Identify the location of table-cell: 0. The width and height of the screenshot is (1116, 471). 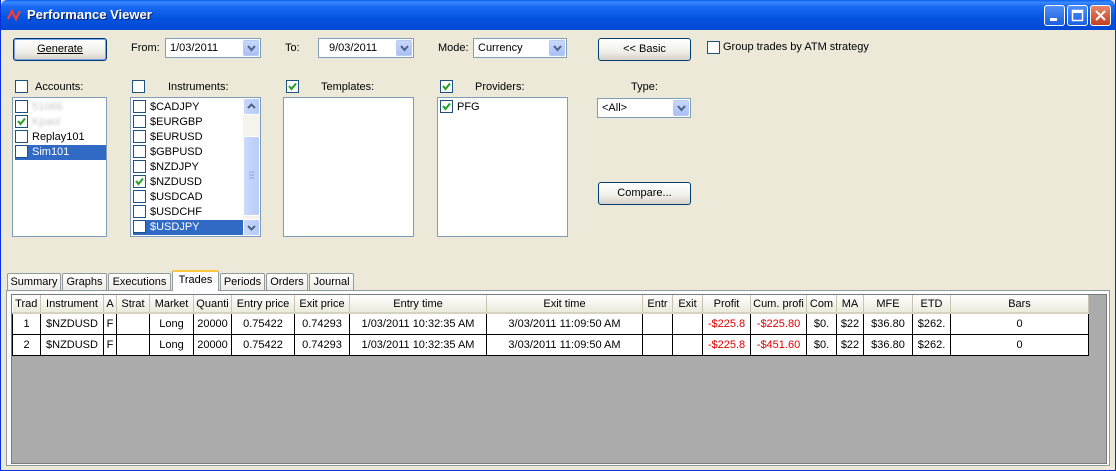
(1019, 323).